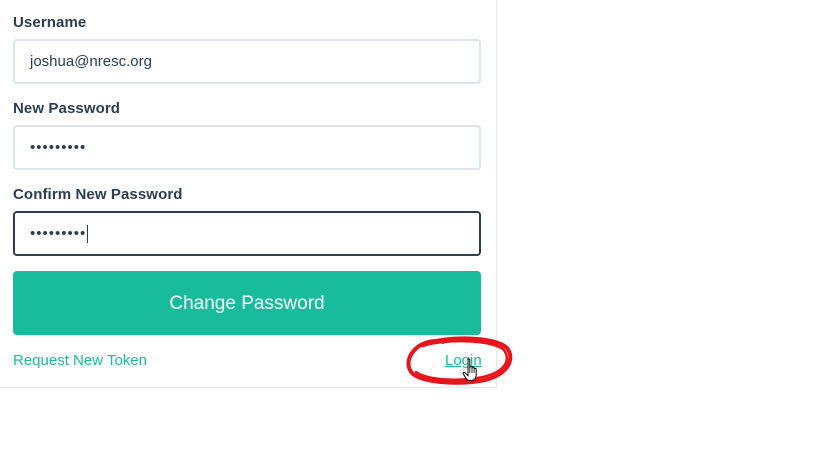  Describe the element at coordinates (247, 303) in the screenshot. I see `change-password-button: Change Password` at that location.